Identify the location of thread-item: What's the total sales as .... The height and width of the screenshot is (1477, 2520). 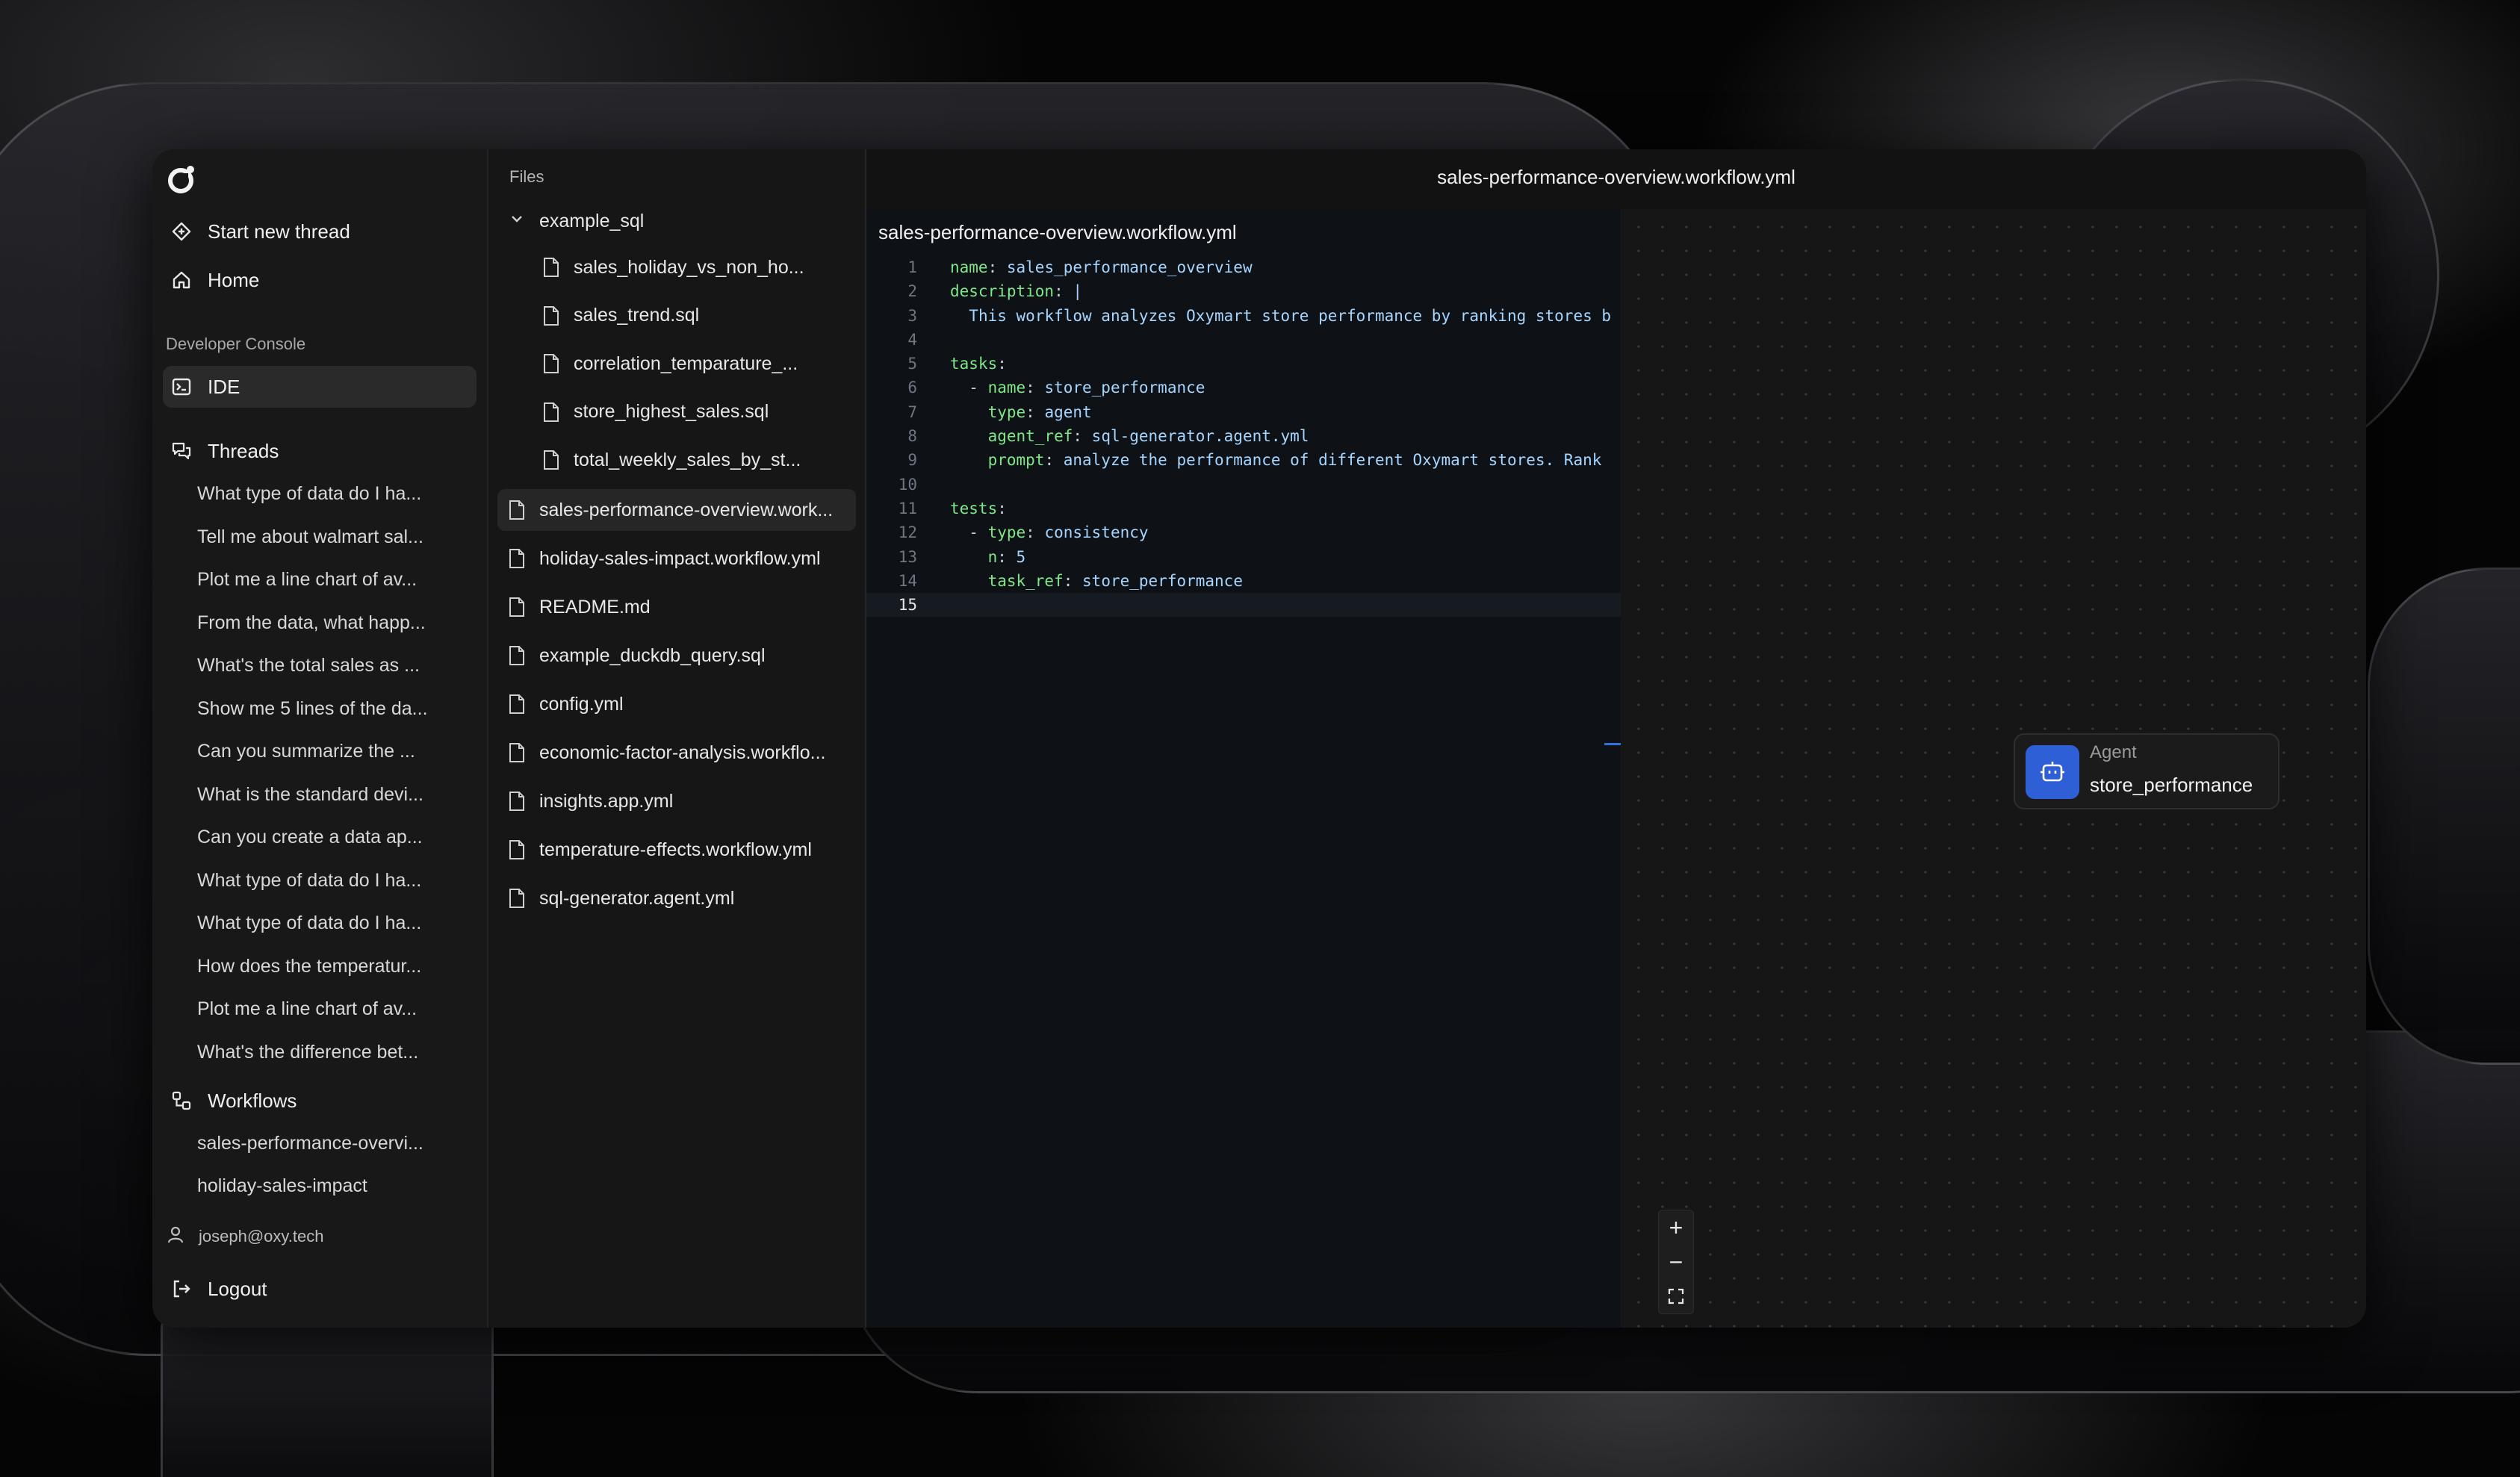
(320, 665).